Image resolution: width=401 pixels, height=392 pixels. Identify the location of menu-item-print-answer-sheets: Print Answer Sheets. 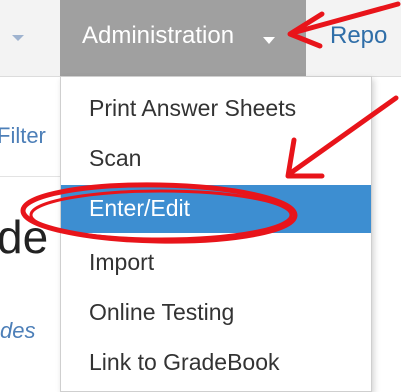
(216, 109).